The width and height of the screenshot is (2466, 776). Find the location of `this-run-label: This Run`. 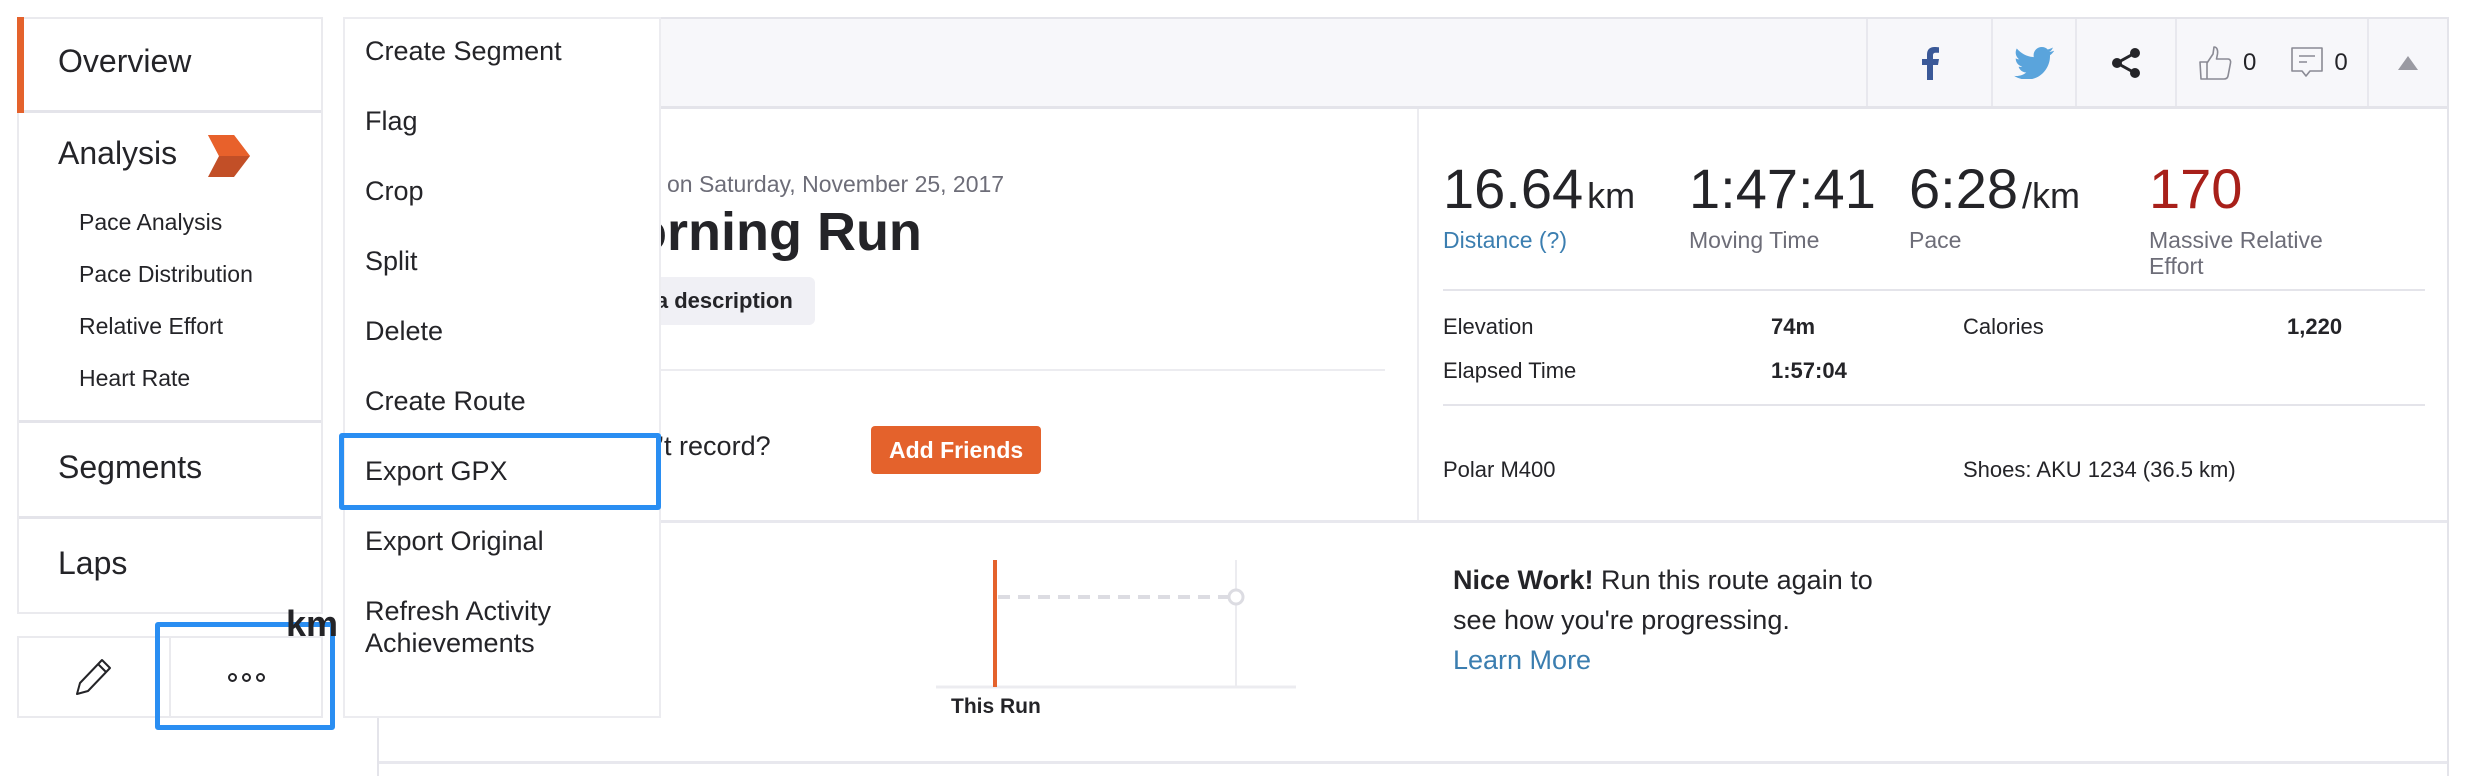

this-run-label: This Run is located at coordinates (996, 706).